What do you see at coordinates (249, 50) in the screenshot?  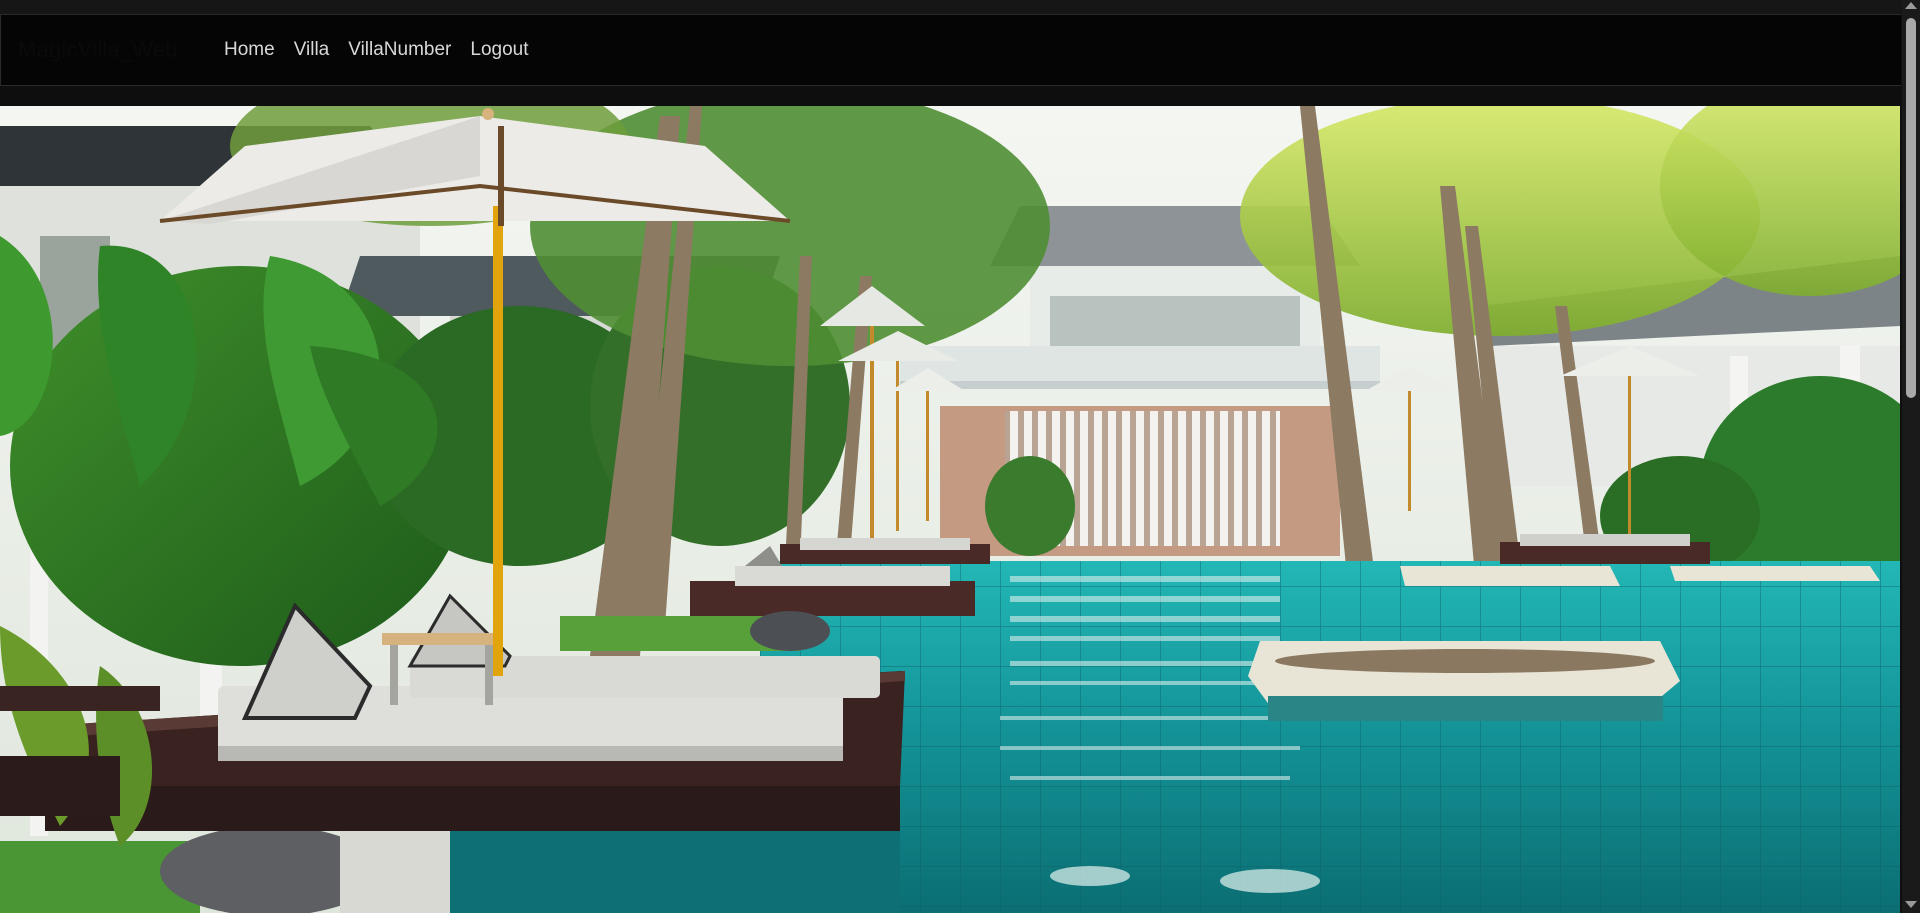 I see `nav-link-home: Home` at bounding box center [249, 50].